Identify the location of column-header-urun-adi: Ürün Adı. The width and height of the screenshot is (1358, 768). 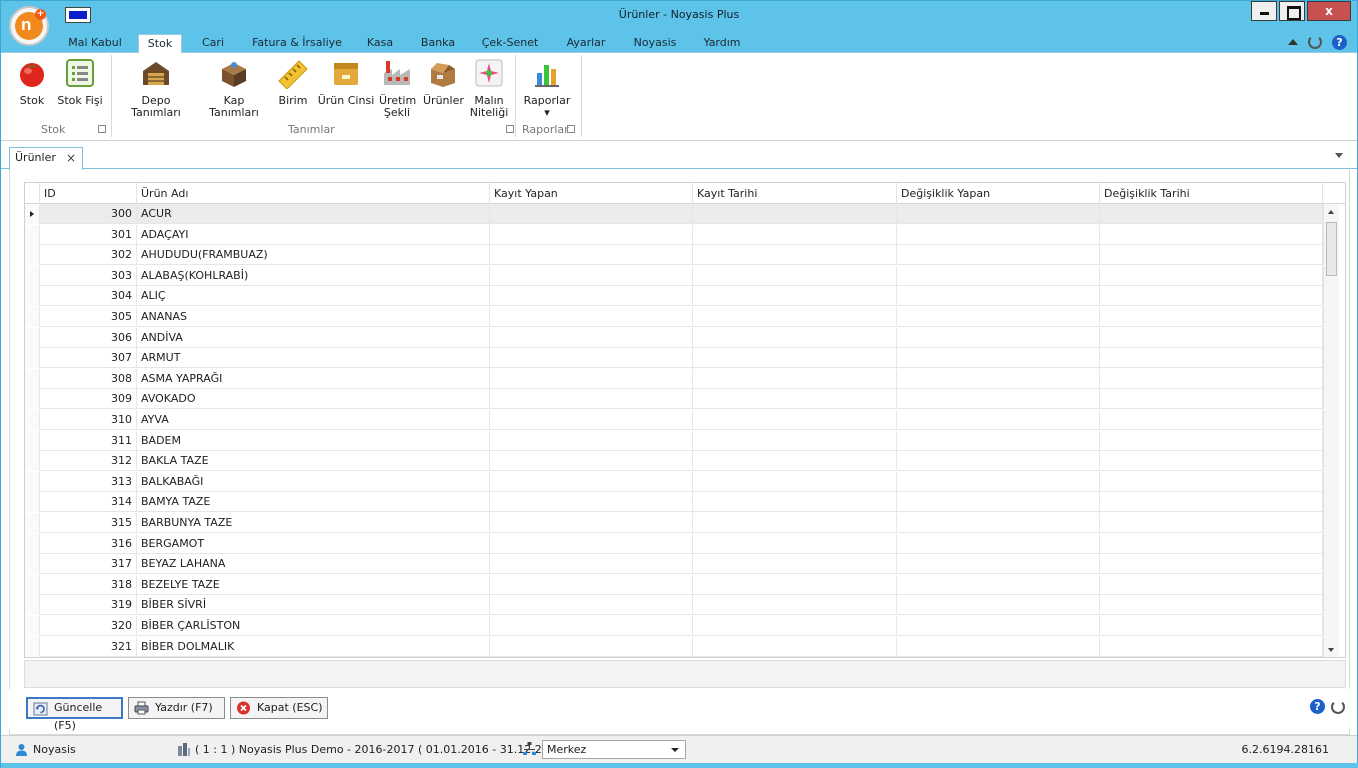
(313, 193).